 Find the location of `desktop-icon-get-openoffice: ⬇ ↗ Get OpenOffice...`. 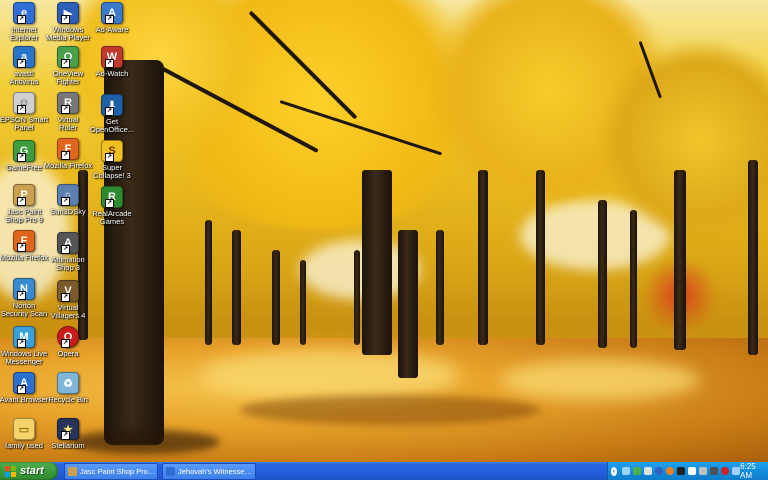

desktop-icon-get-openoffice: ⬇ ↗ Get OpenOffice... is located at coordinates (112, 117).